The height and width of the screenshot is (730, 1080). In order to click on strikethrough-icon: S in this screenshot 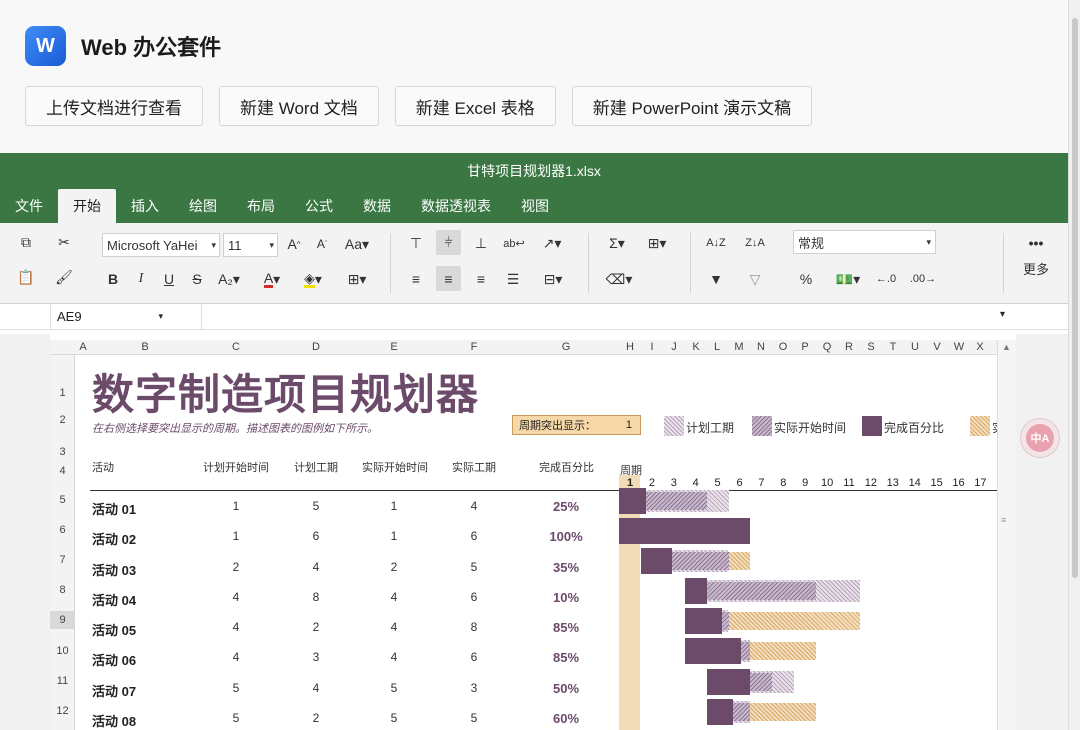, I will do `click(197, 279)`.